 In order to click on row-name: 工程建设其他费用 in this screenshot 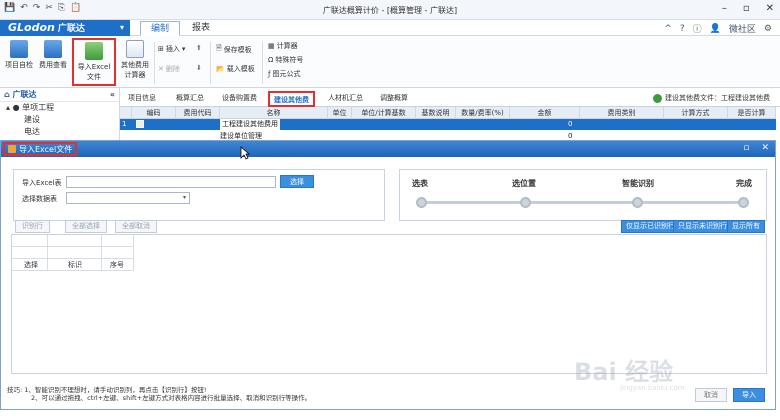, I will do `click(250, 124)`.